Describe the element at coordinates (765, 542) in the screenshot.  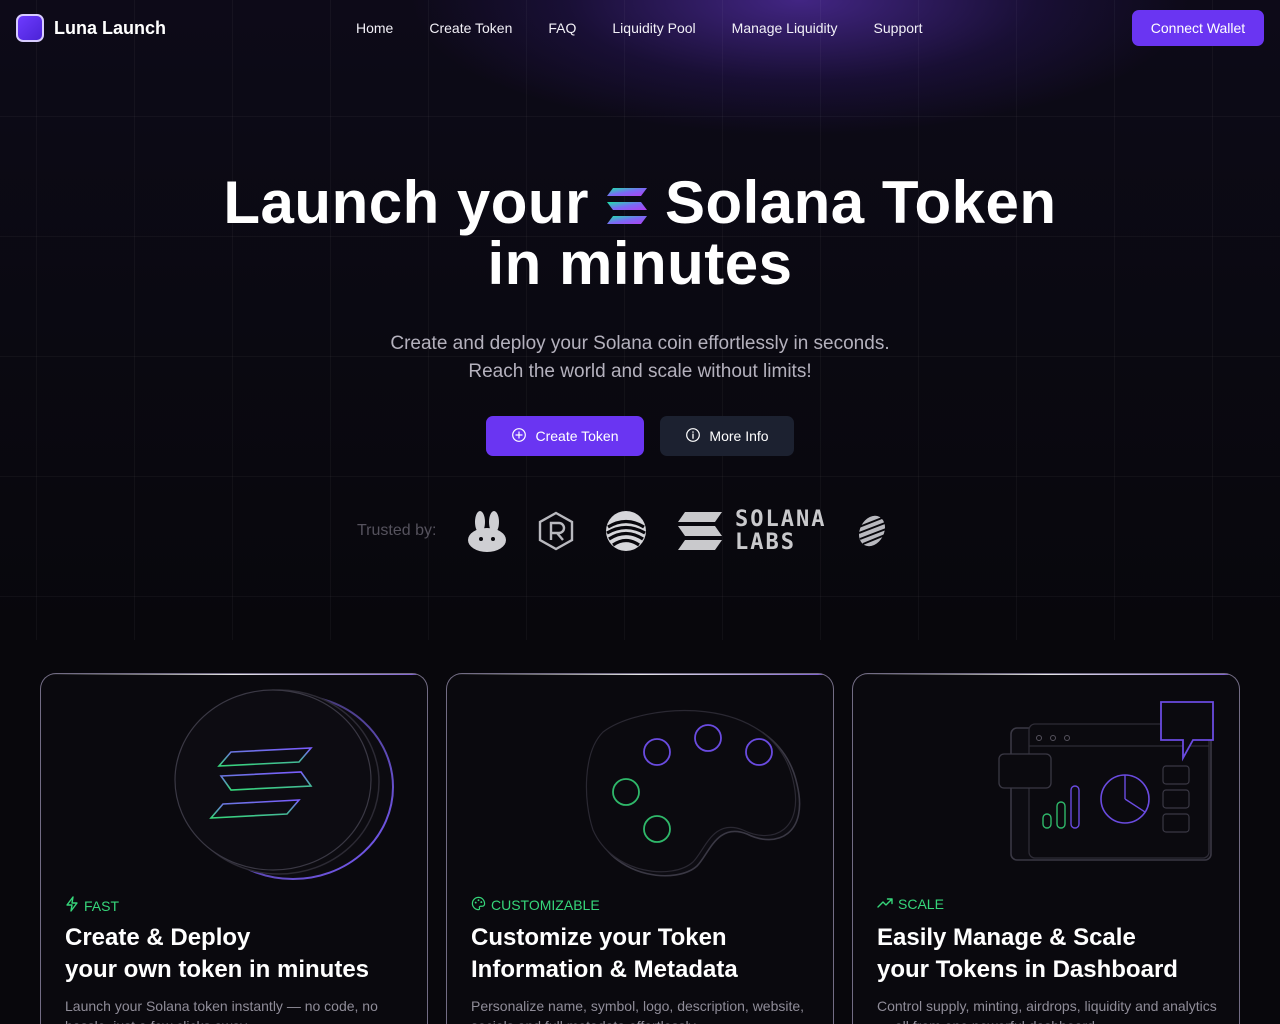
I see `solana-labs-text-line2: LABS` at that location.